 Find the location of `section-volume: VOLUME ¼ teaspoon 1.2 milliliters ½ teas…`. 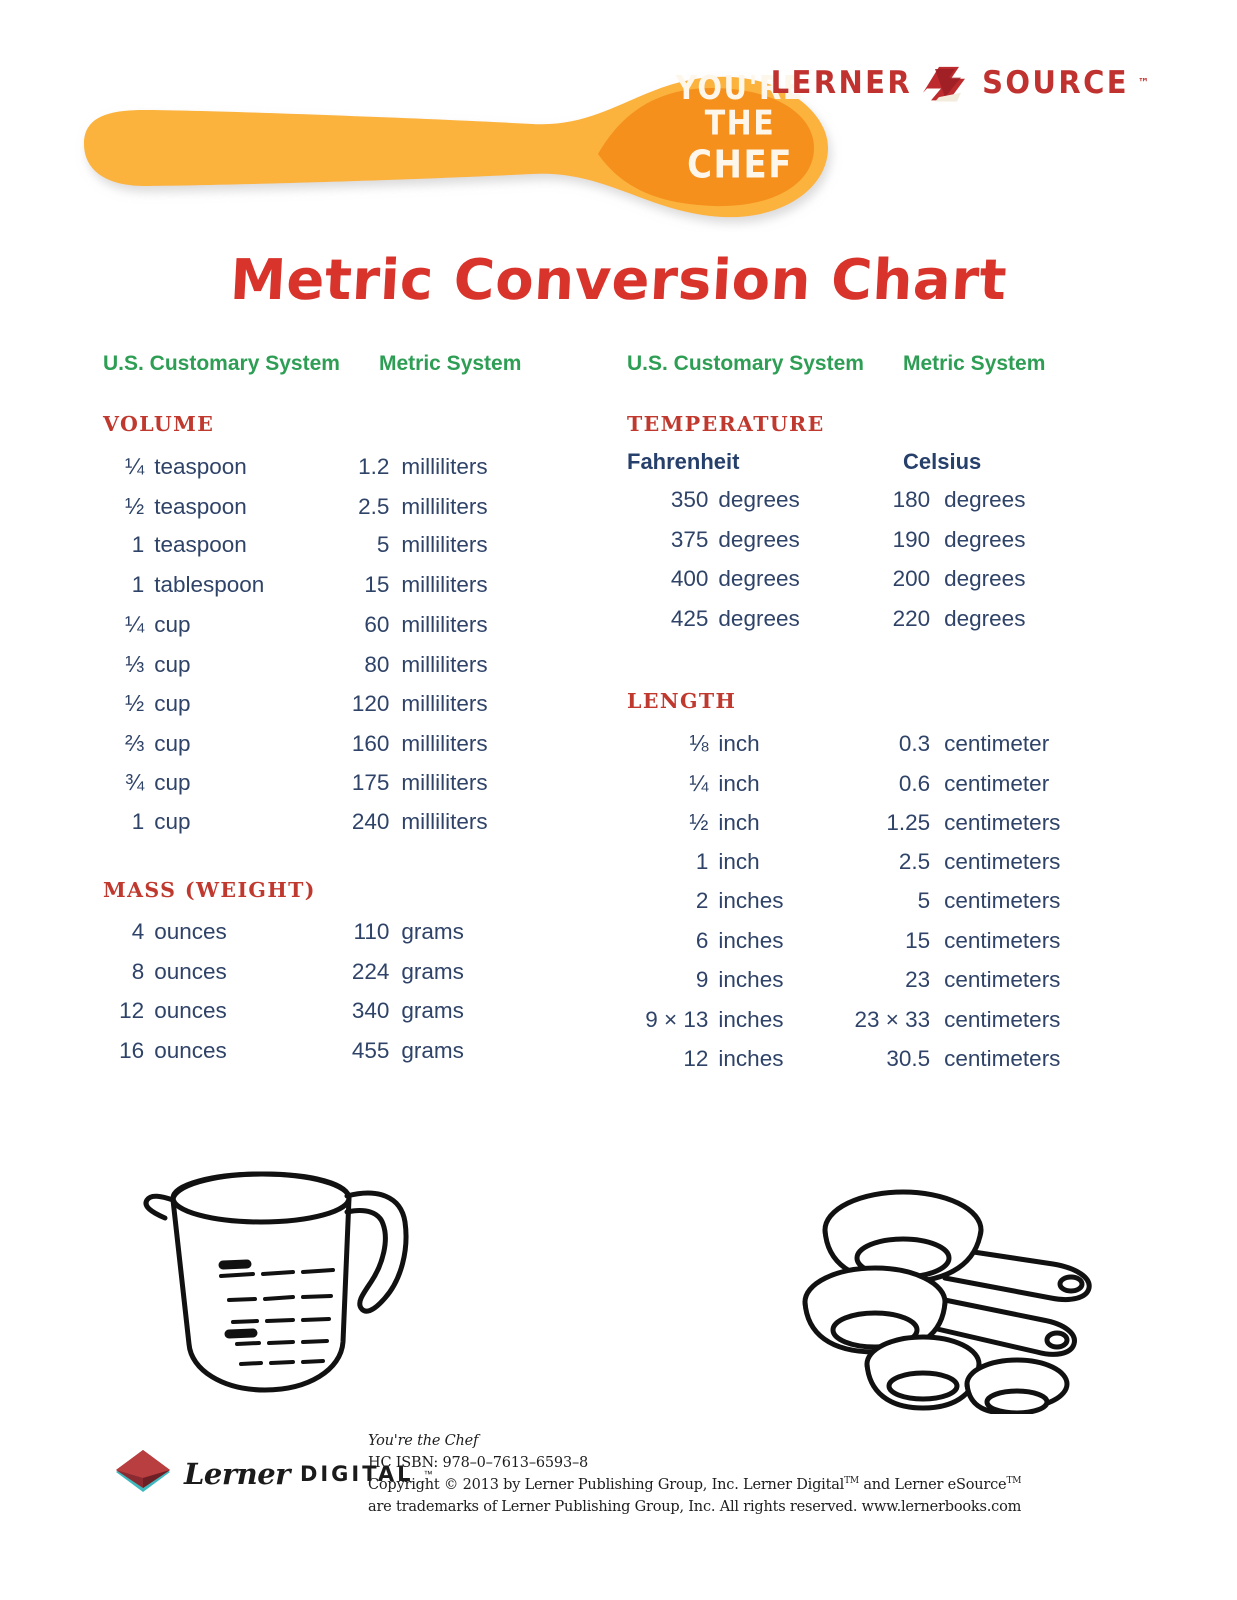

section-volume: VOLUME ¼ teaspoon 1.2 milliliters ½ teas… is located at coordinates (338, 630).